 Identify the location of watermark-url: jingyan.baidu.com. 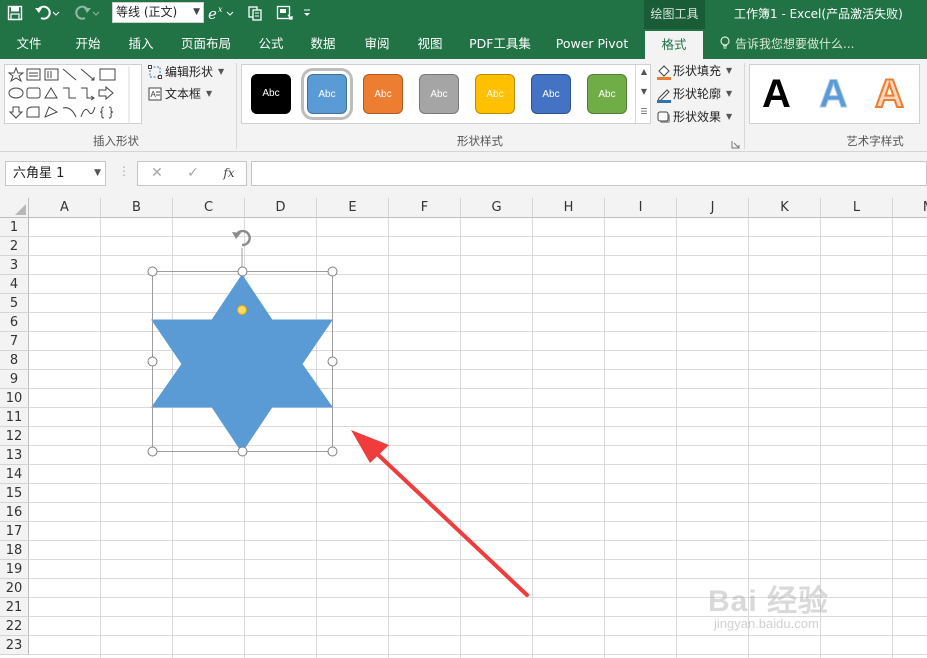
(766, 623).